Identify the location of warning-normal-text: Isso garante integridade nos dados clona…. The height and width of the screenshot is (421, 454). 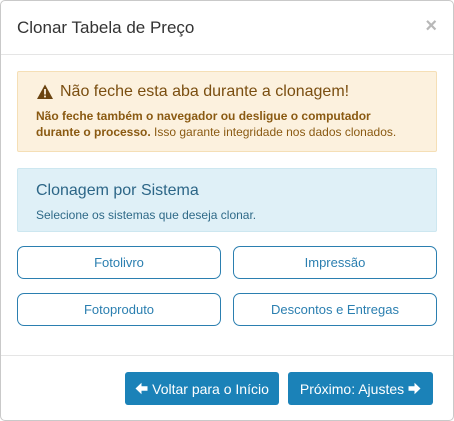
(273, 132).